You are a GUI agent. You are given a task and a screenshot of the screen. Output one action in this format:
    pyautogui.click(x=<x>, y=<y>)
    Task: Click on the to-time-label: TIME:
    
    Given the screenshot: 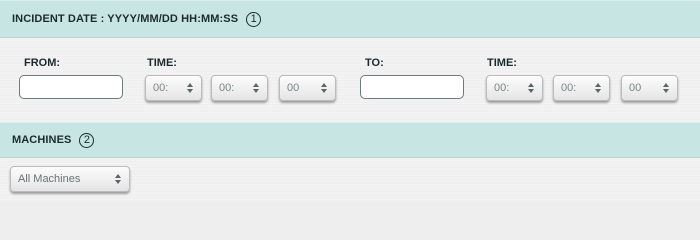 What is the action you would take?
    pyautogui.click(x=502, y=63)
    